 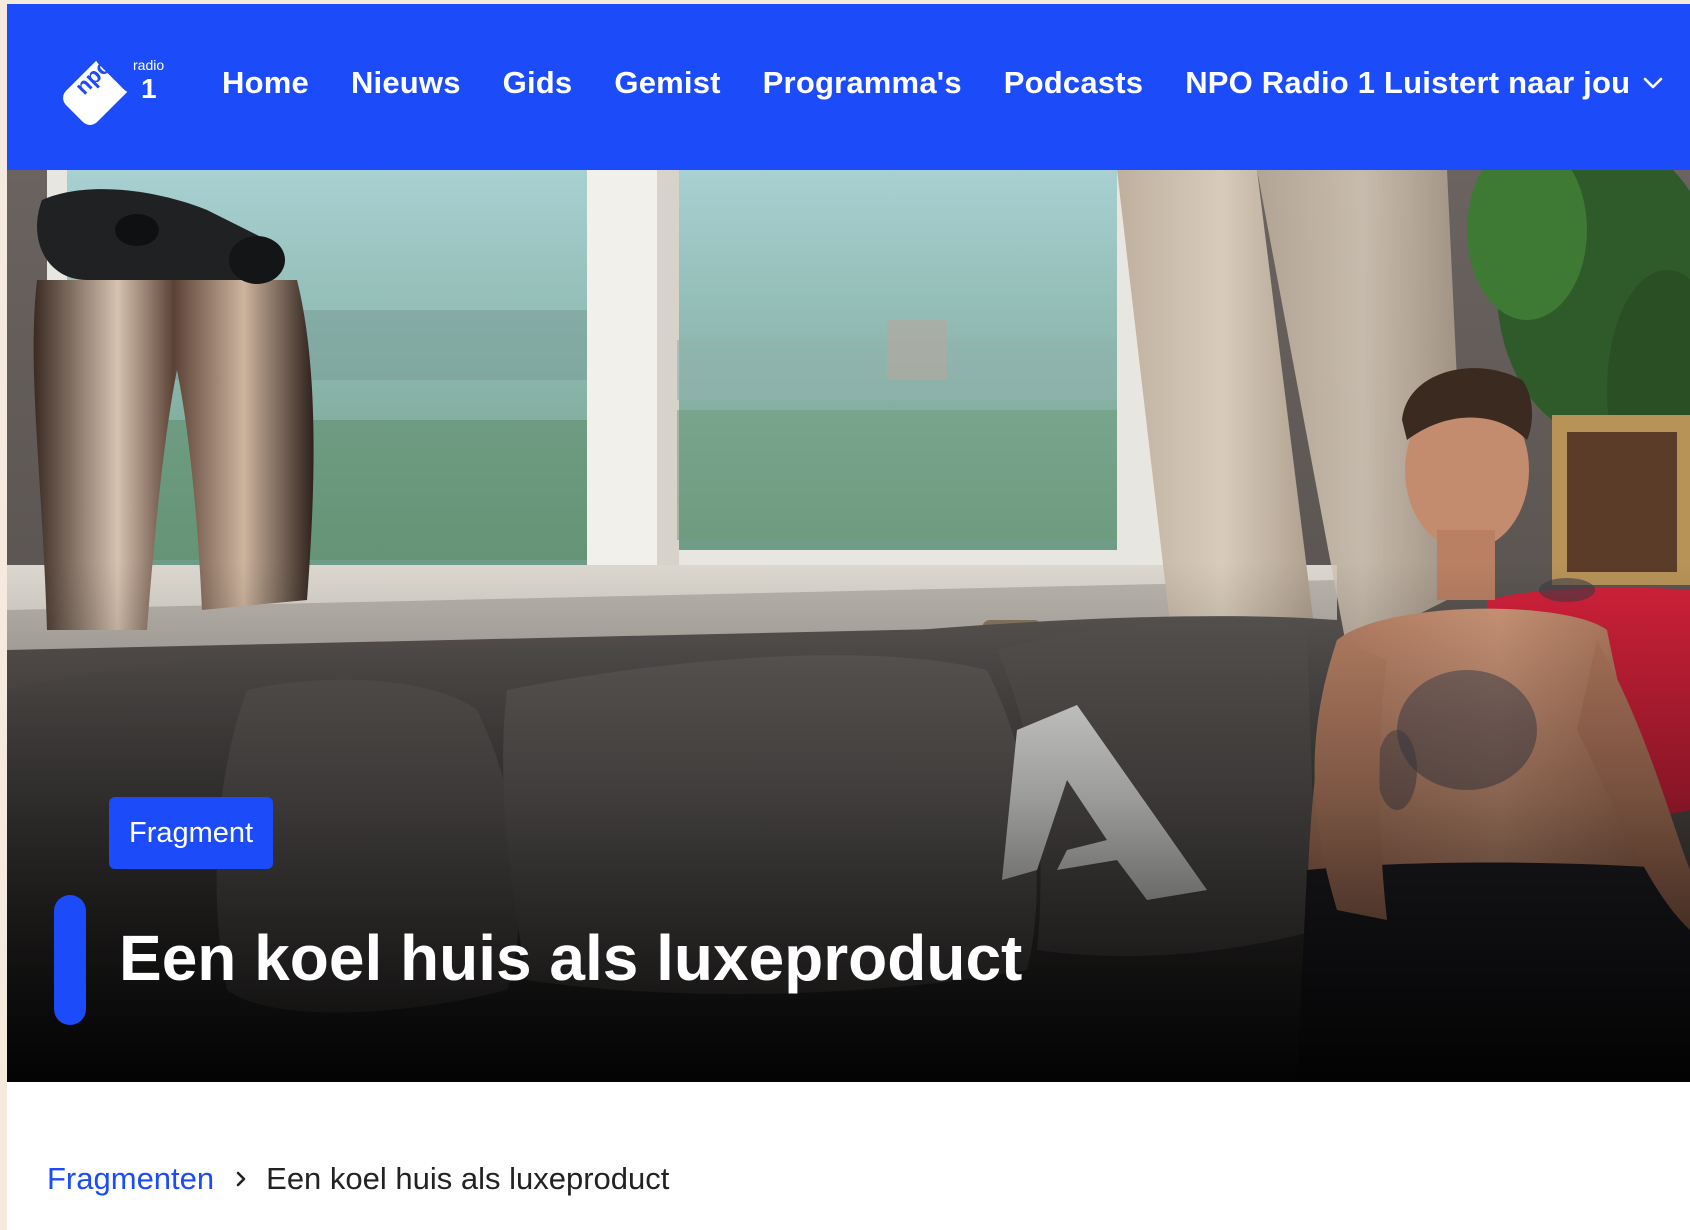 What do you see at coordinates (862, 83) in the screenshot?
I see `nav-item-programmas: Programma's` at bounding box center [862, 83].